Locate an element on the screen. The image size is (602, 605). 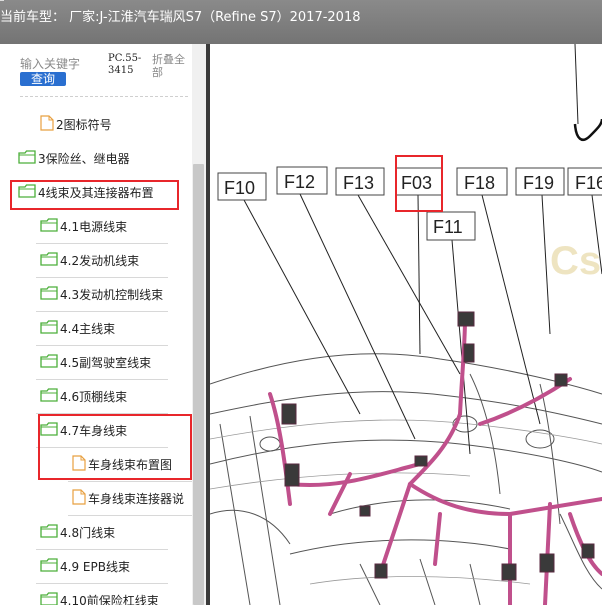
tree-item: 车身线束布置图 is located at coordinates (122, 464).